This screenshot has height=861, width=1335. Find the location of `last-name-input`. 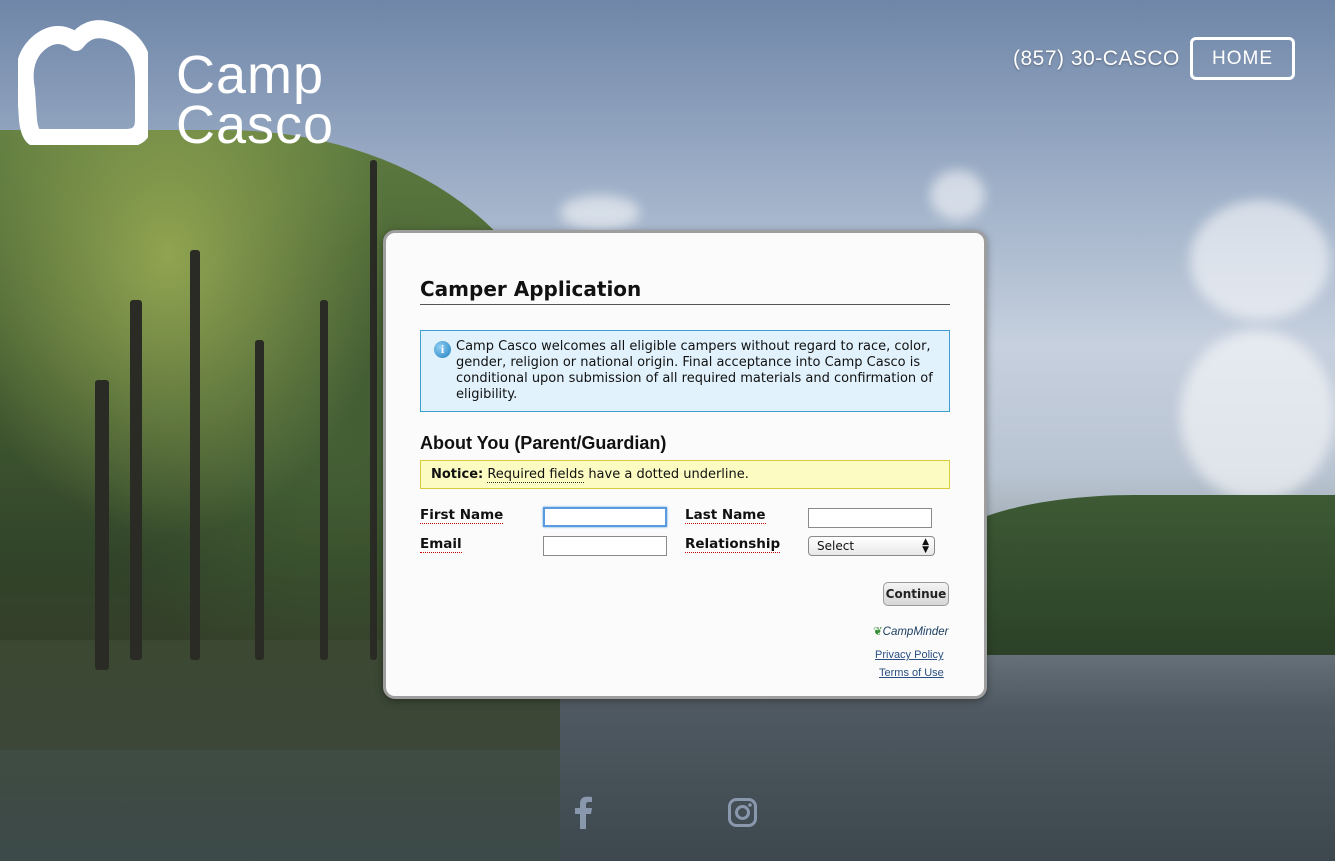

last-name-input is located at coordinates (870, 518).